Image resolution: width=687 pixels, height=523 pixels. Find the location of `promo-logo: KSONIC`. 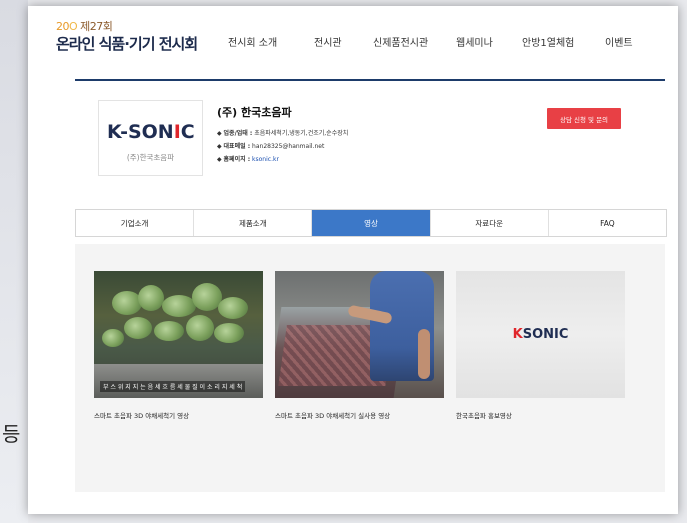

promo-logo: KSONIC is located at coordinates (540, 334).